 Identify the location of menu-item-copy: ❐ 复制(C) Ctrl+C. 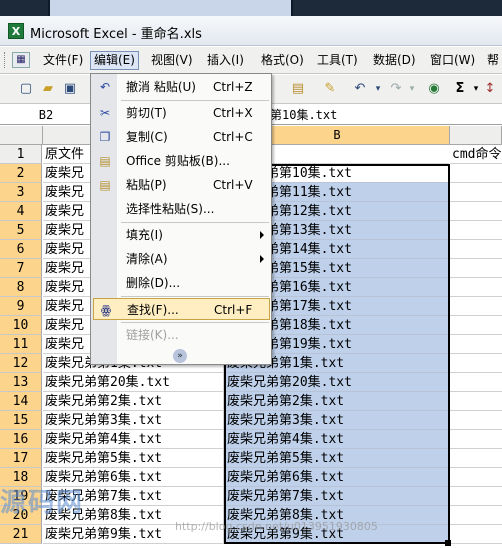
(181, 137).